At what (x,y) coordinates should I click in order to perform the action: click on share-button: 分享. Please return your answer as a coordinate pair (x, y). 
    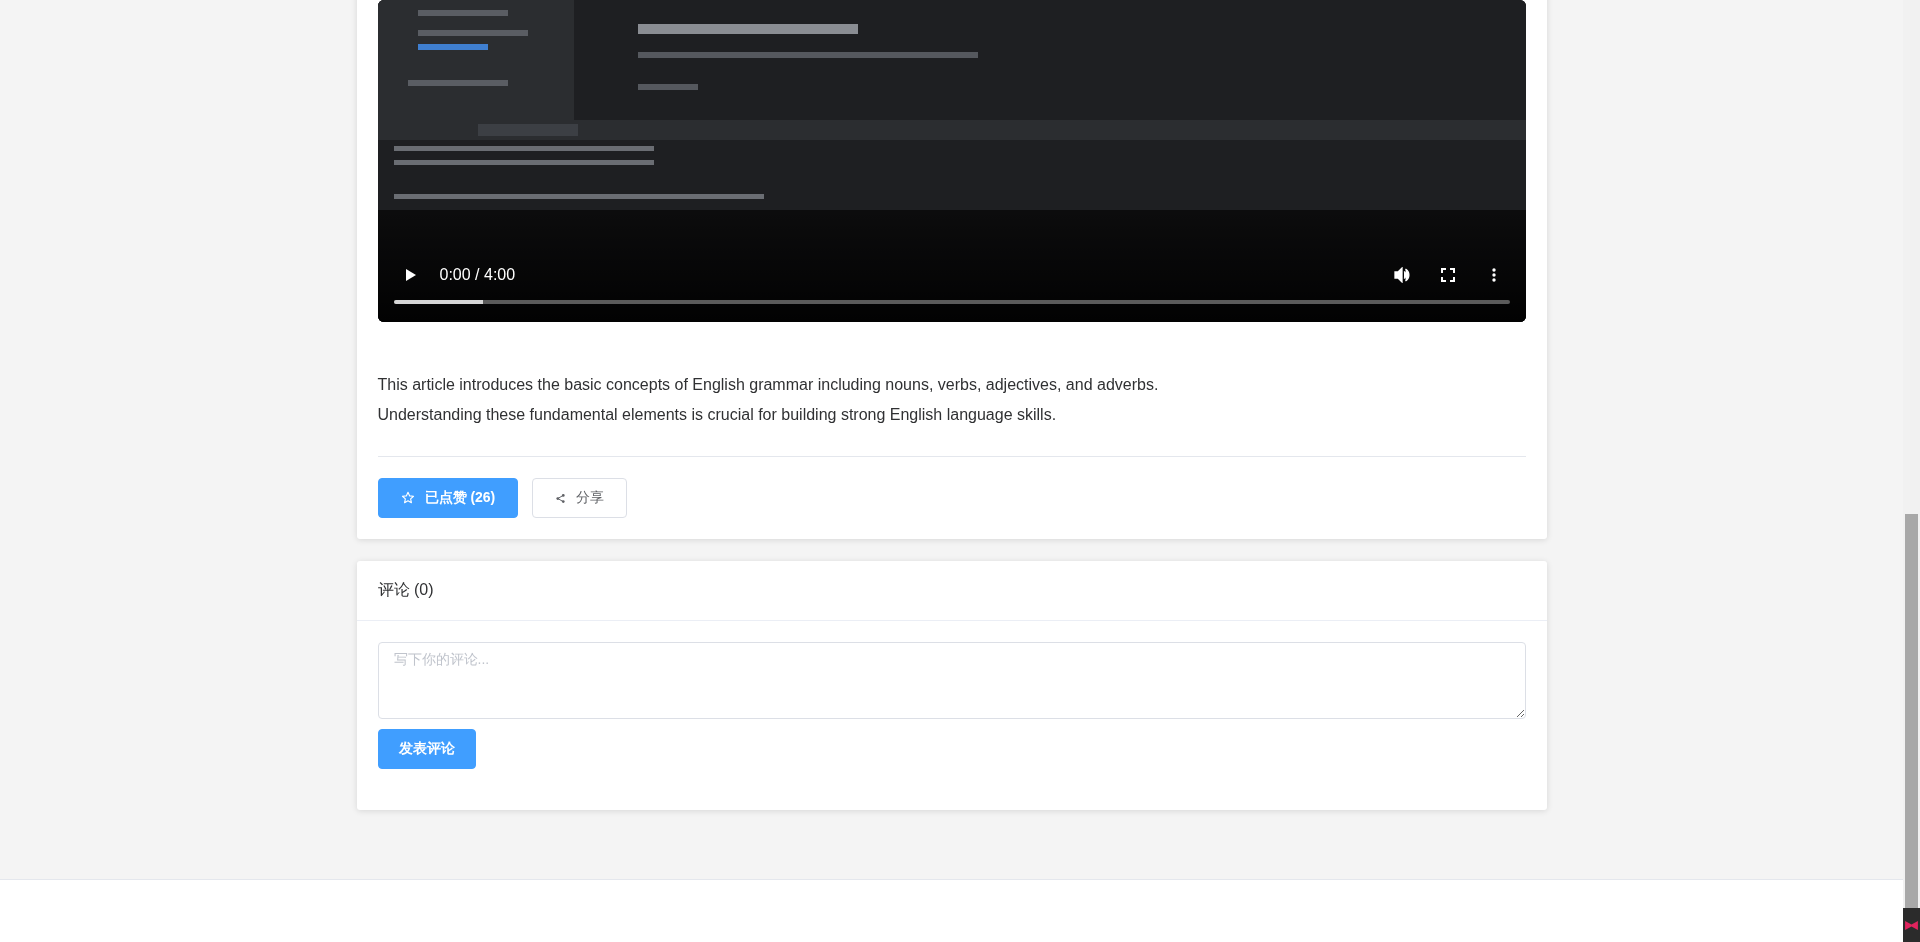
    Looking at the image, I should click on (580, 498).